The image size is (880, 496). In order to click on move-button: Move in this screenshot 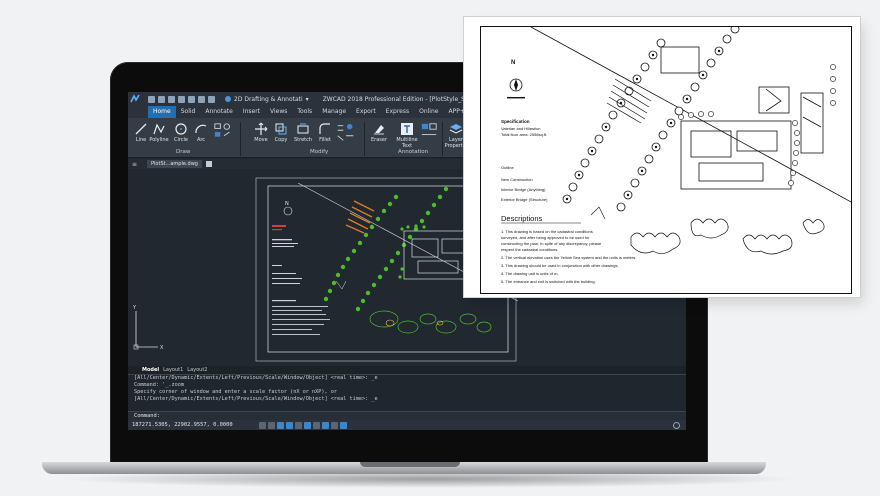, I will do `click(261, 132)`.